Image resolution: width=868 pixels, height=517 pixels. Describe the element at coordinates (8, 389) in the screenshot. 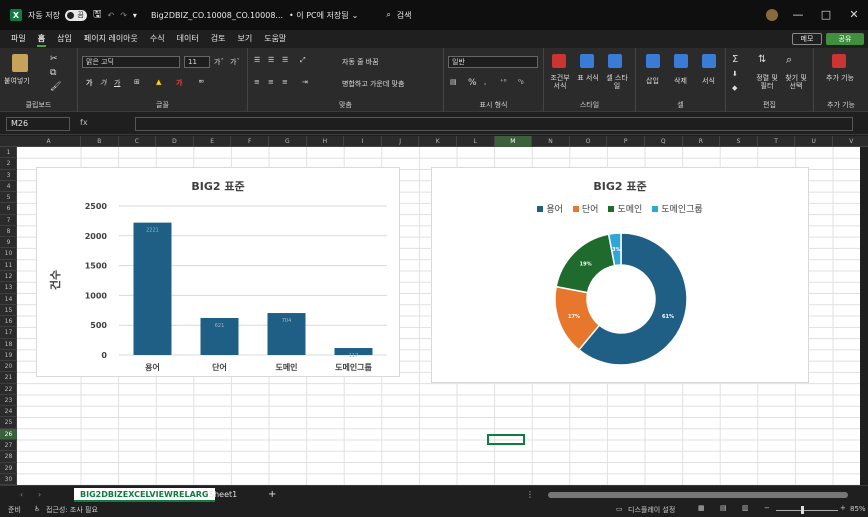

I see `row-header-22: 22` at that location.